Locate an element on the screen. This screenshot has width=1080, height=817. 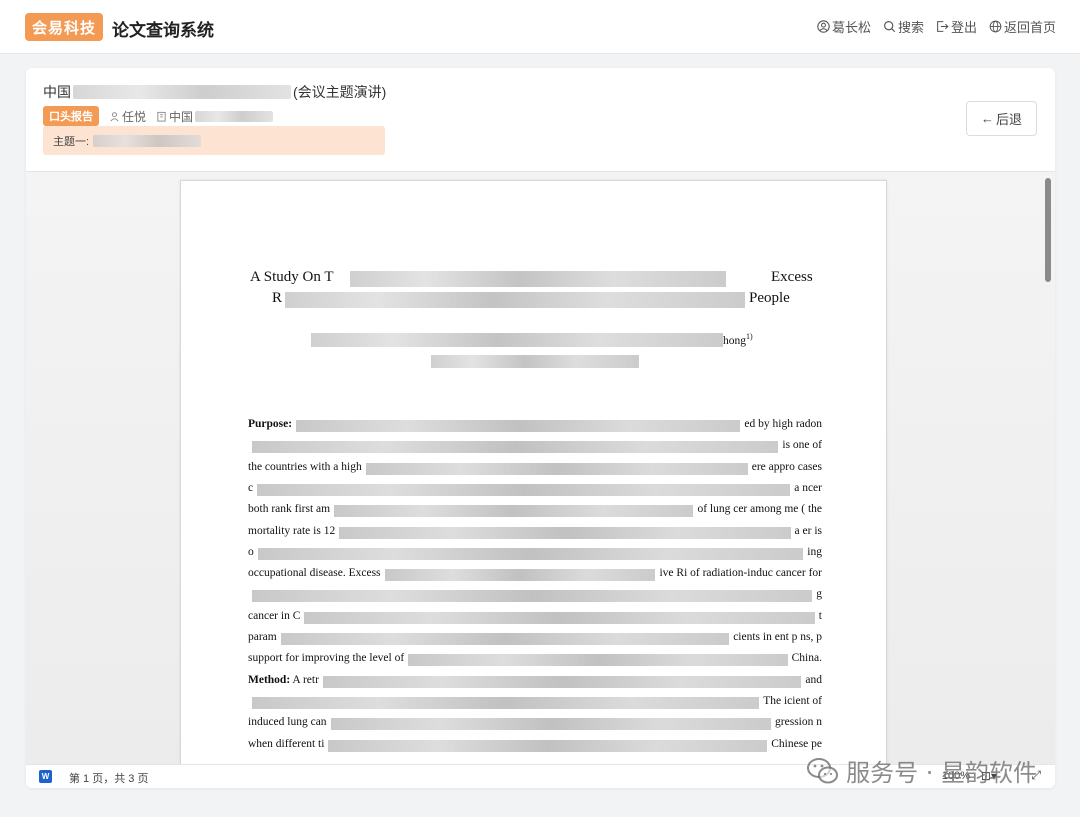
document-line: o ing is located at coordinates (535, 553).